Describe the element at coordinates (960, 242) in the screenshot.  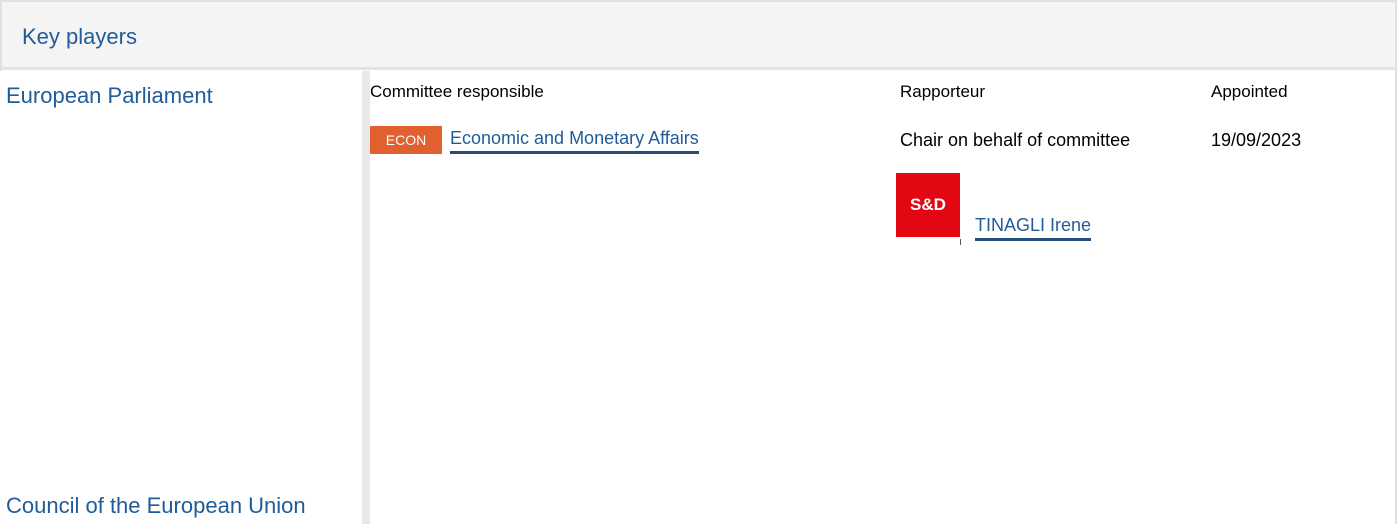
I see `logo-tick` at that location.